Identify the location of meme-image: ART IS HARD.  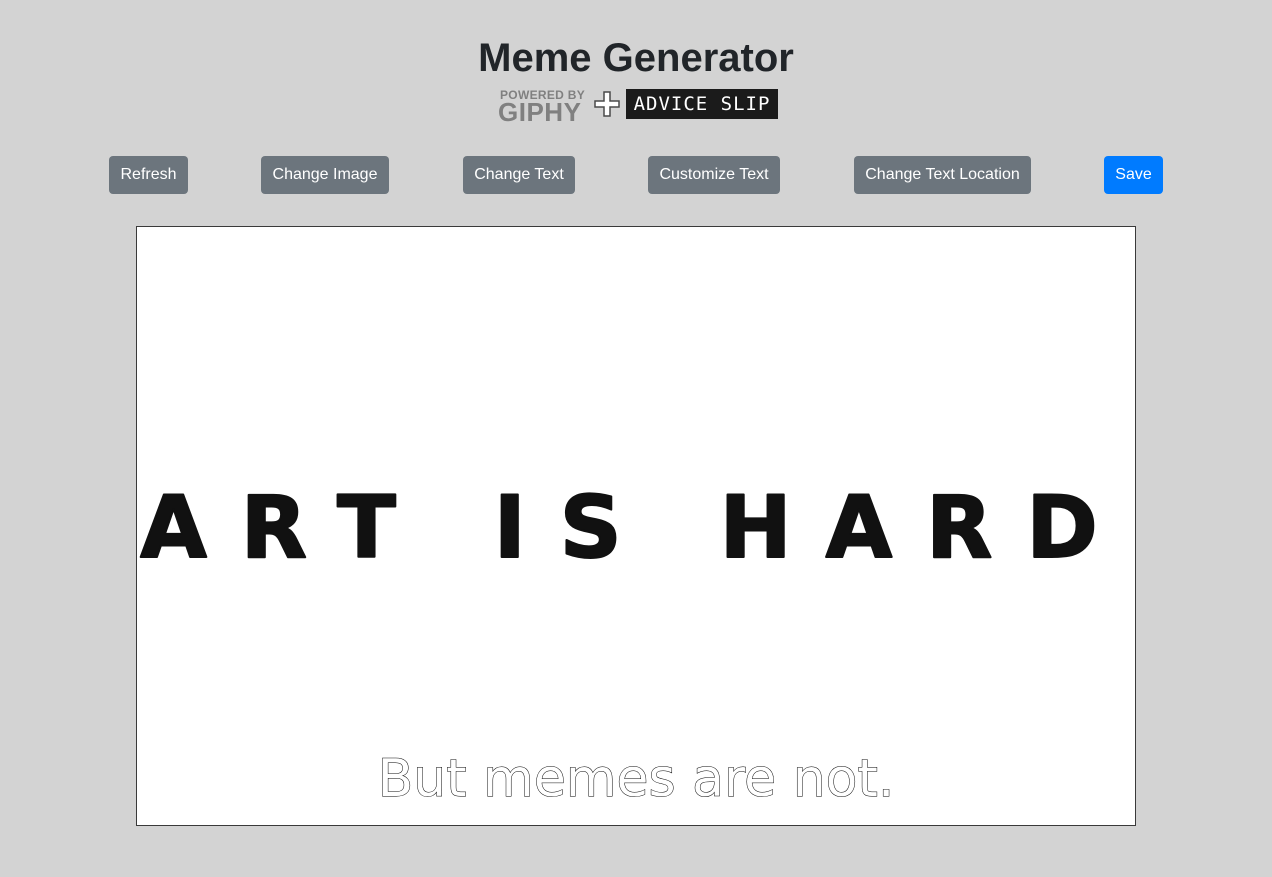
(635, 527).